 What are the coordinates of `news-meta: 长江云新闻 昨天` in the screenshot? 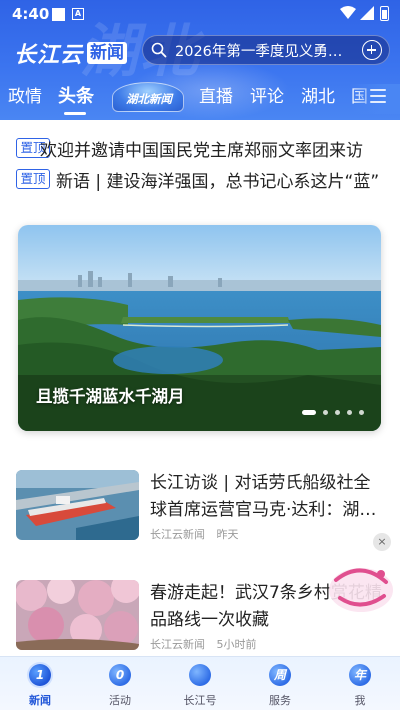 It's located at (198, 534).